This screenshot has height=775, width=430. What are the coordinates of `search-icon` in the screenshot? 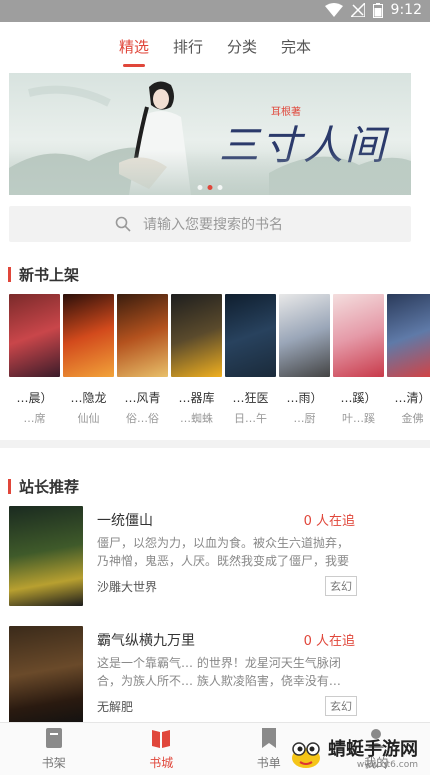 It's located at (123, 224).